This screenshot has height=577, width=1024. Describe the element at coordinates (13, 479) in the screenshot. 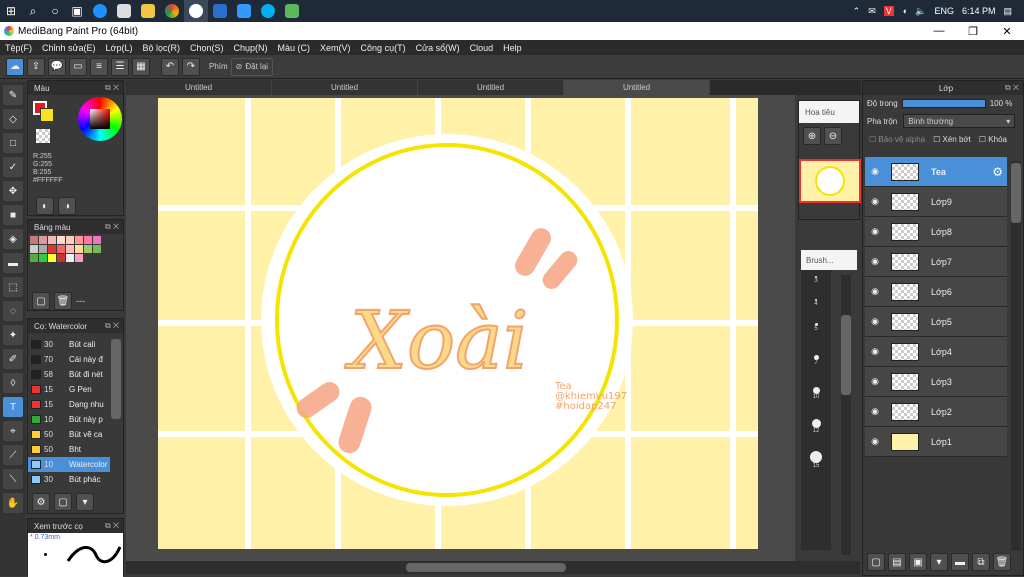

I see `dropper-tool-icon: ⟍` at that location.